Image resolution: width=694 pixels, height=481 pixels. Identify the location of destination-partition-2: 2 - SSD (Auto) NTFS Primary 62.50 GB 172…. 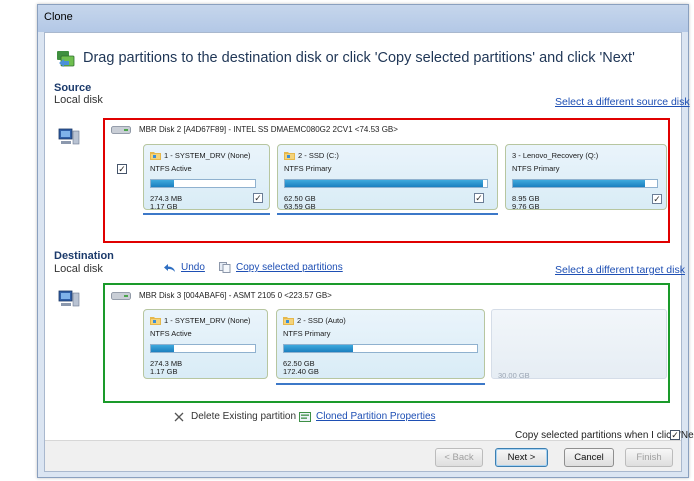
(380, 344).